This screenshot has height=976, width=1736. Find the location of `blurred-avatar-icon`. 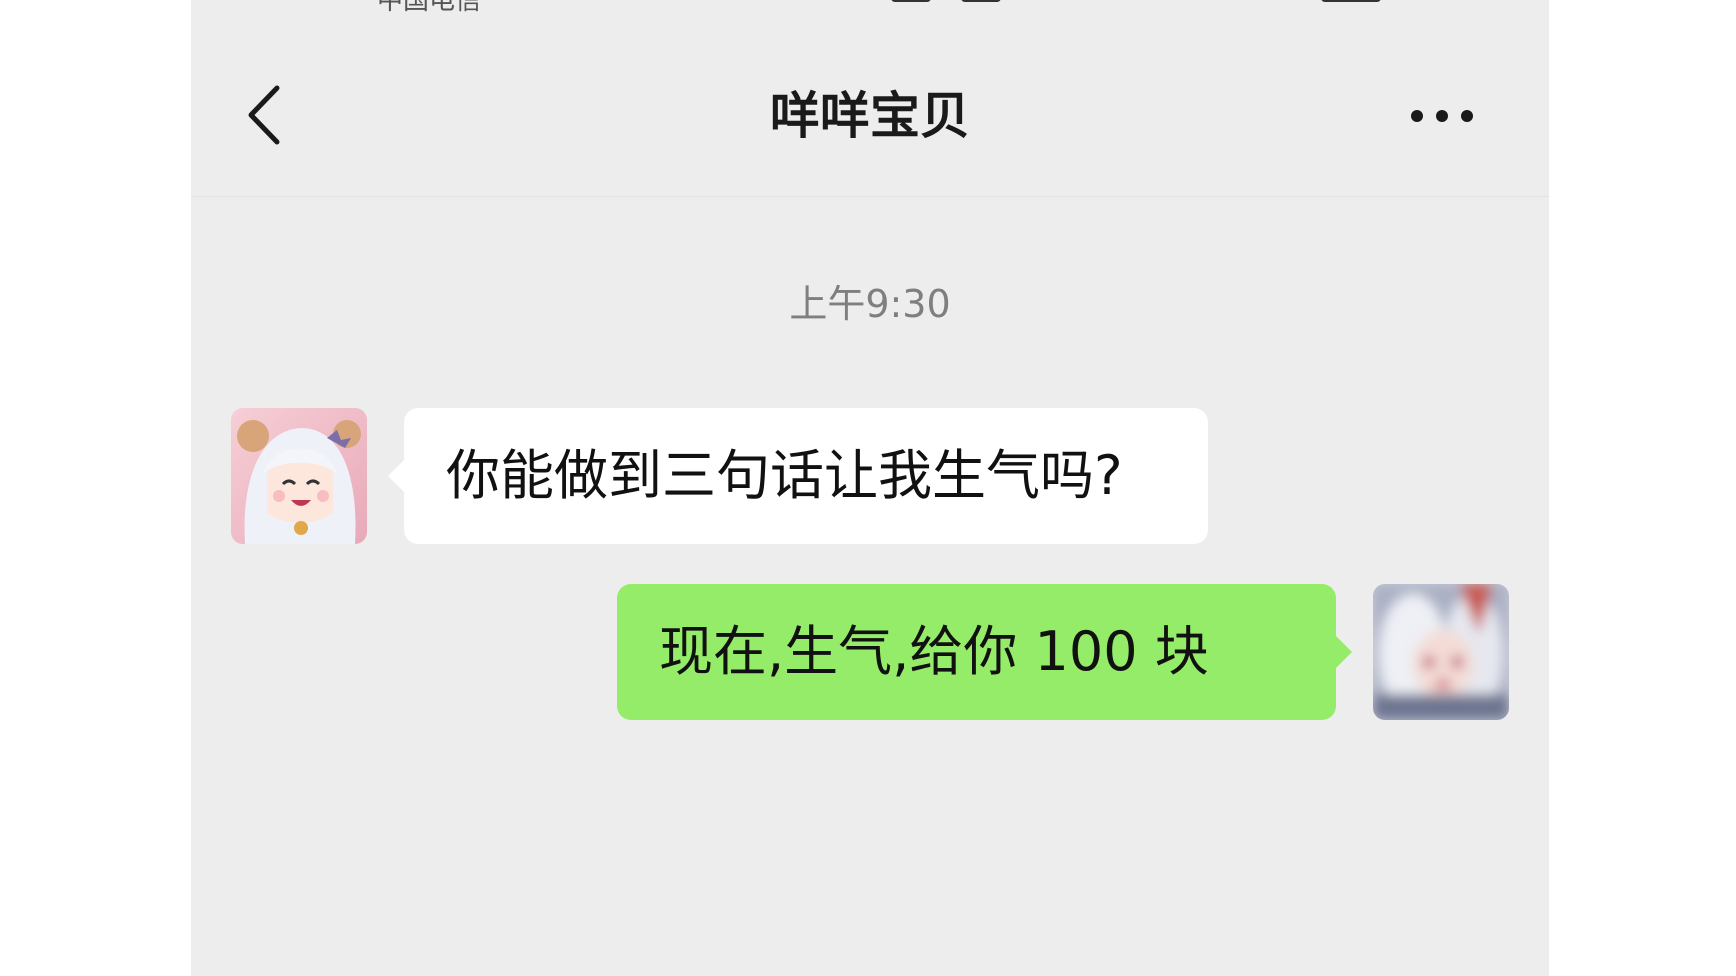

blurred-avatar-icon is located at coordinates (1441, 652).